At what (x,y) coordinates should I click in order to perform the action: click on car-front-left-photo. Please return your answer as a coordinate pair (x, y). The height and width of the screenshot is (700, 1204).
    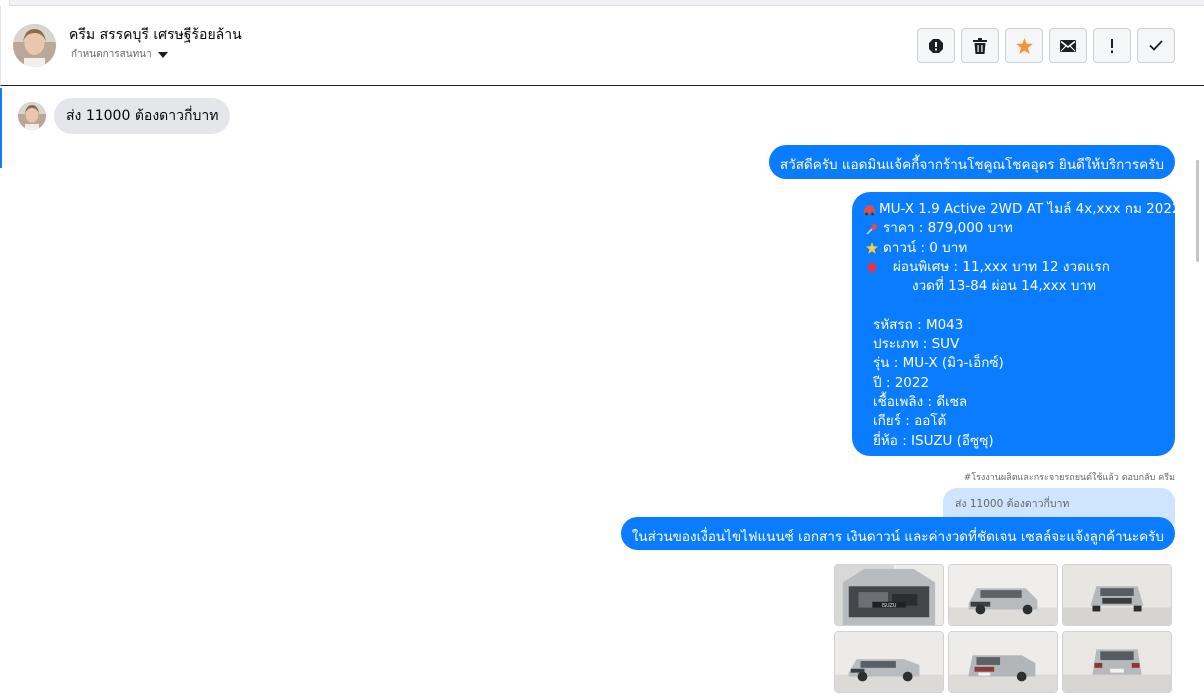
    Looking at the image, I should click on (1003, 595).